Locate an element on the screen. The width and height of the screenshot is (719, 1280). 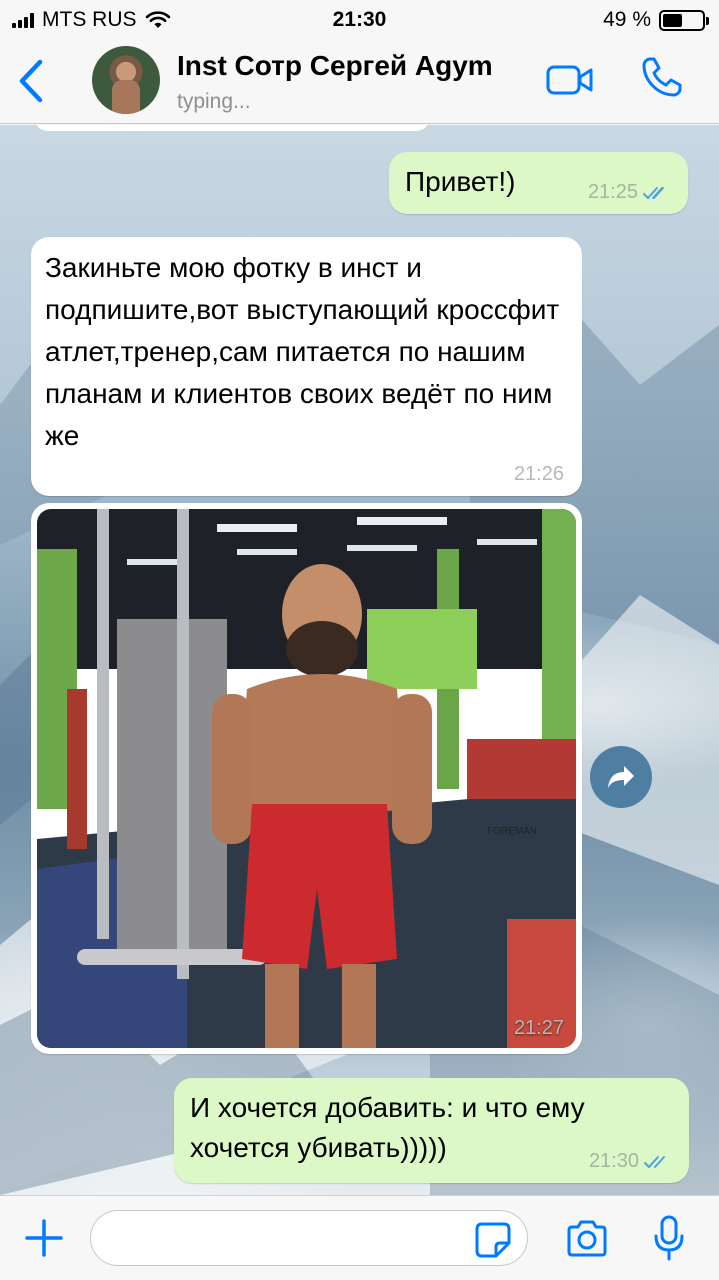
message-meta: 21:25 is located at coordinates (629, 192).